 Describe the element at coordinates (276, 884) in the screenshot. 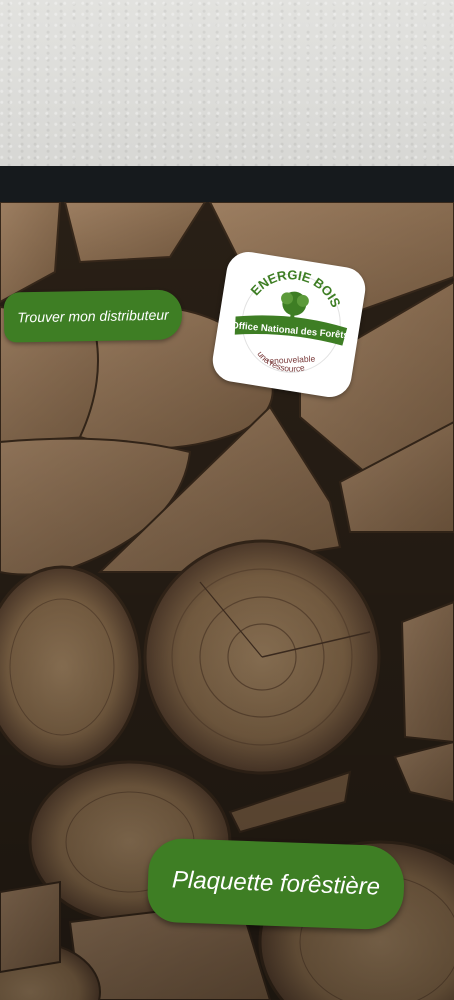

I see `plaquette-forestiere-button: Plaquette forêstière` at that location.